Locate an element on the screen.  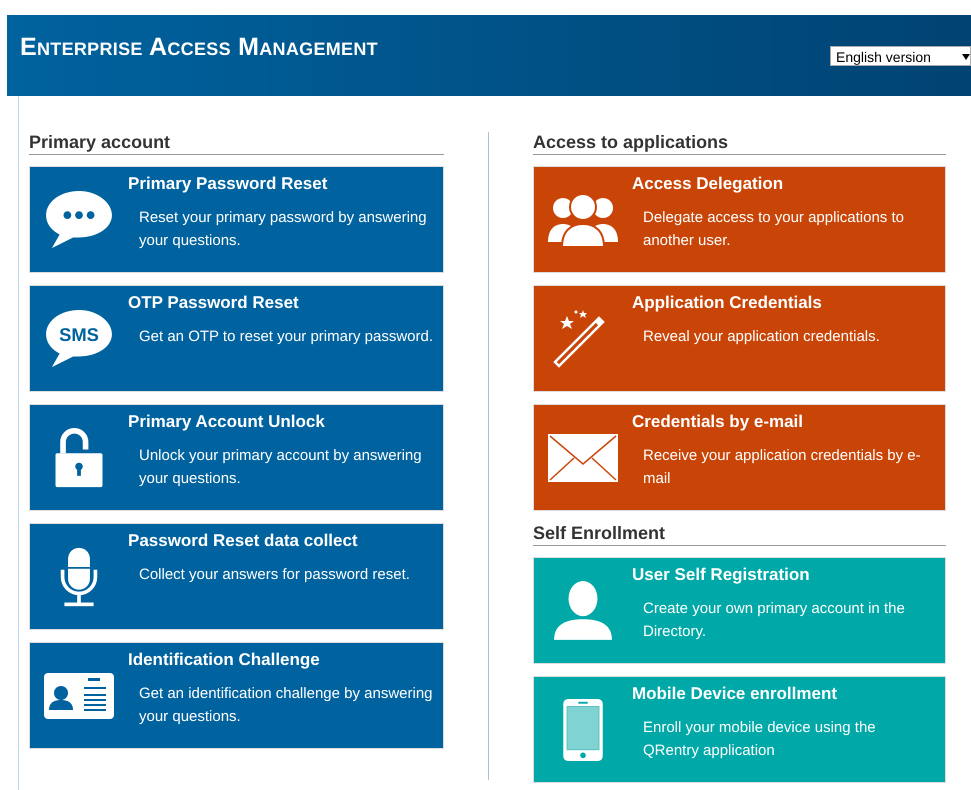
tile-description: Get an identification challenge by answering your questions. is located at coordinates (286, 705).